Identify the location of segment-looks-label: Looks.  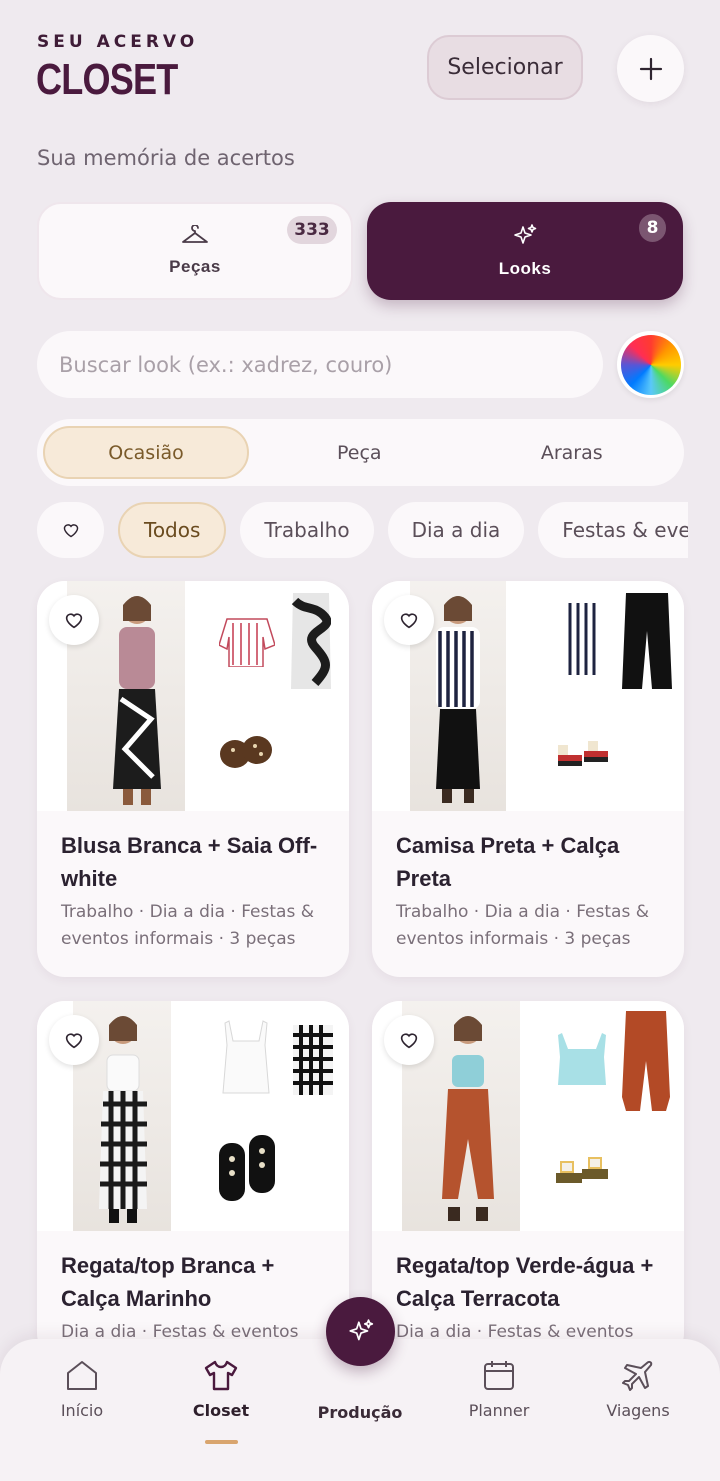
(525, 268).